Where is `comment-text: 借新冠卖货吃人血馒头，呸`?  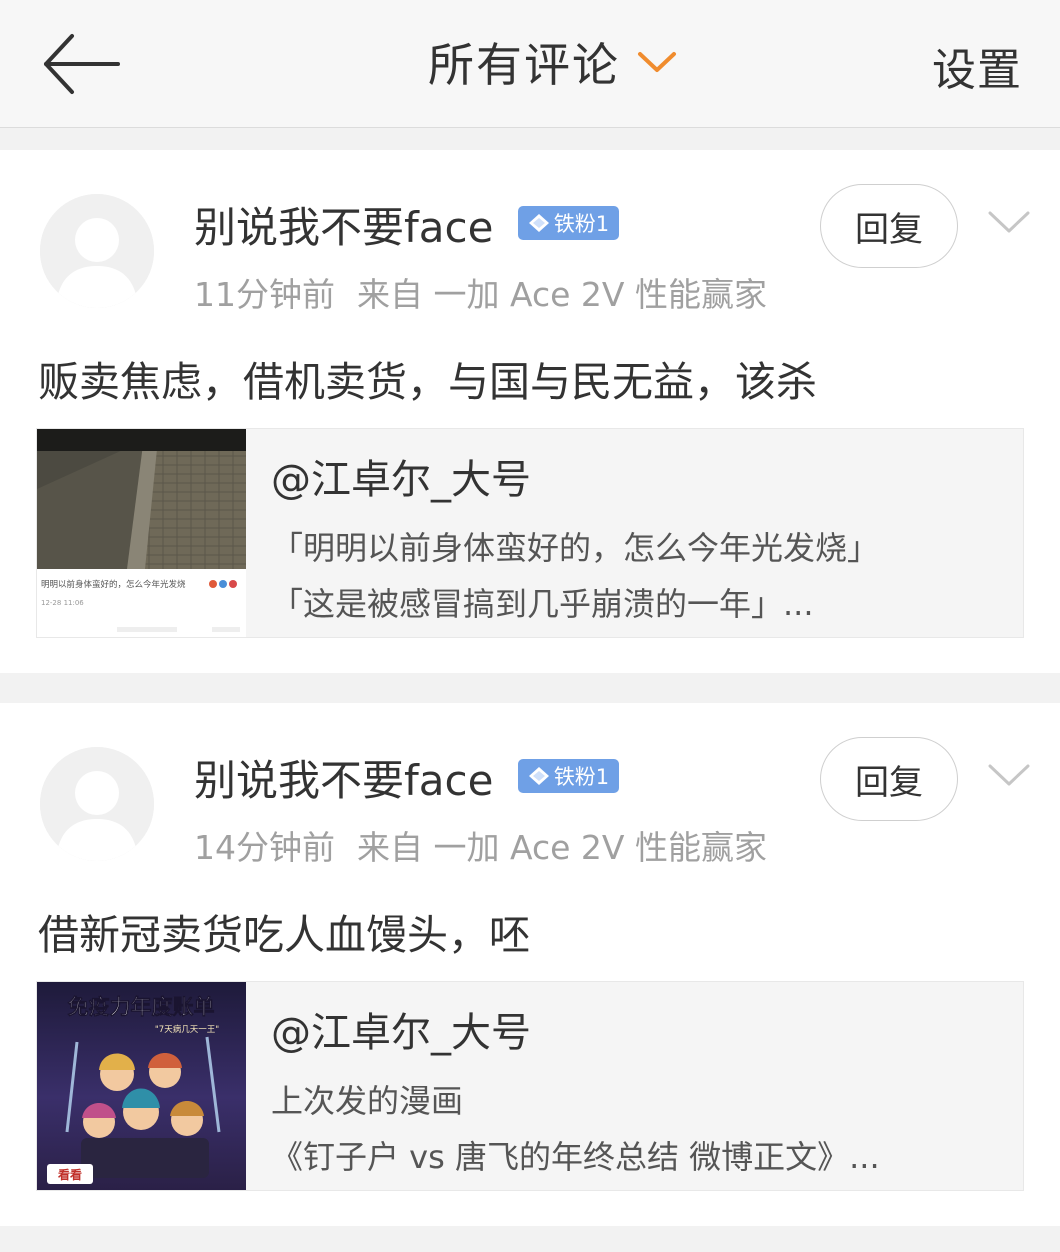
comment-text: 借新冠卖货吃人血馒头，呸 is located at coordinates (284, 935).